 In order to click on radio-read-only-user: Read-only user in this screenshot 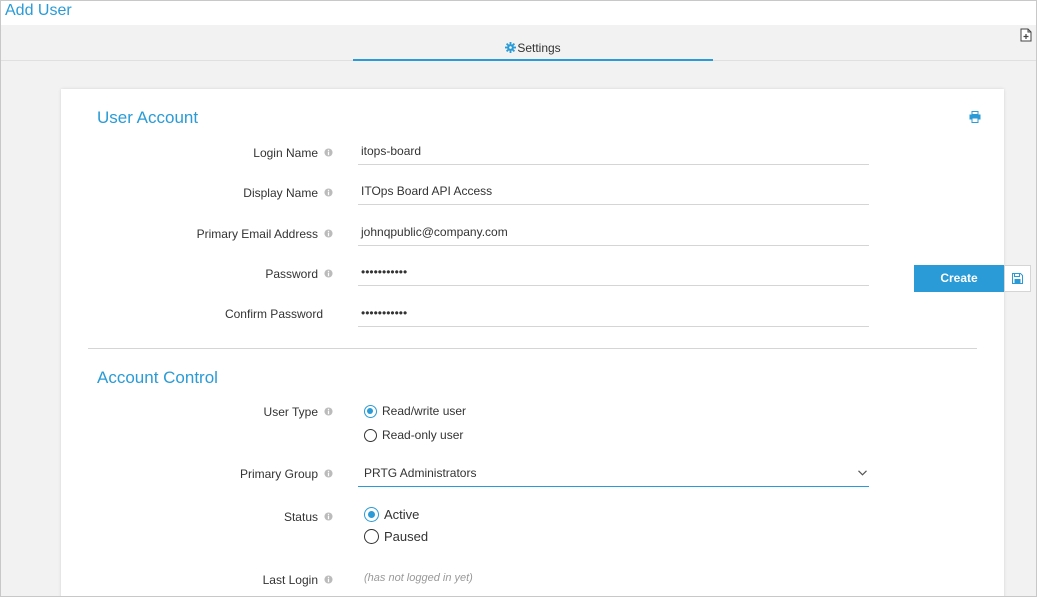, I will do `click(413, 435)`.